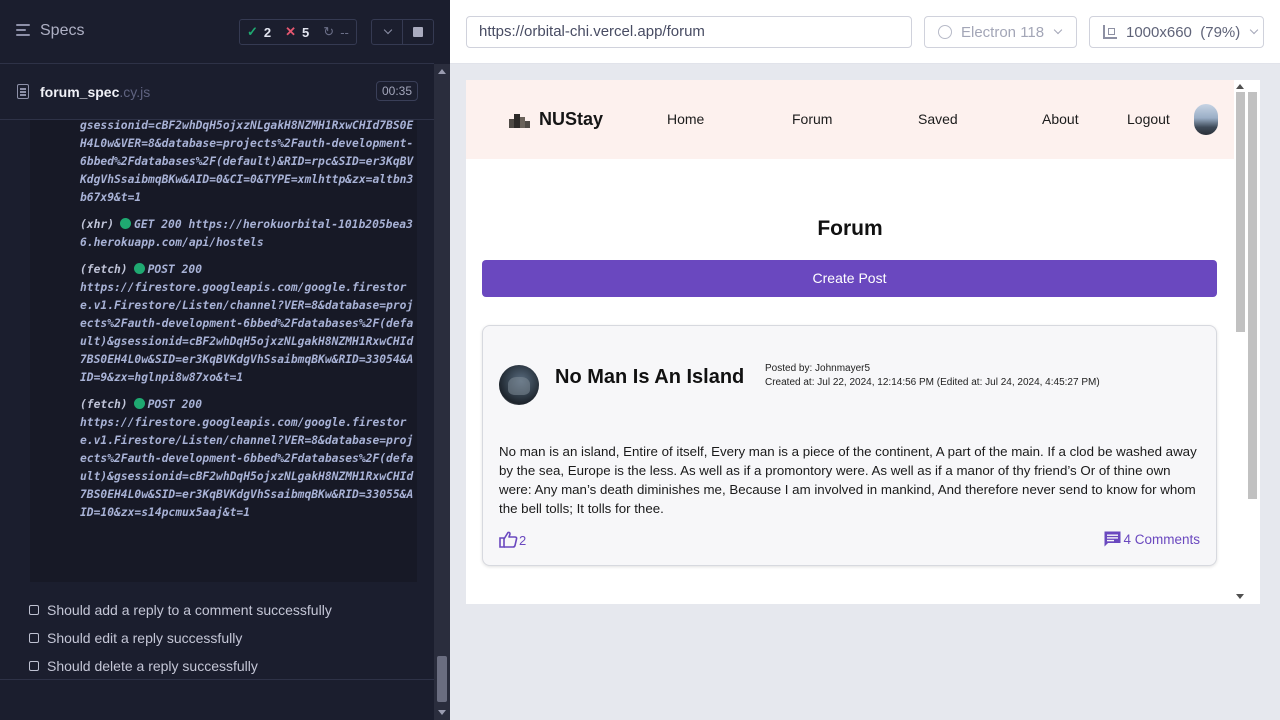 The image size is (1280, 720). I want to click on like-button: 2, so click(512, 539).